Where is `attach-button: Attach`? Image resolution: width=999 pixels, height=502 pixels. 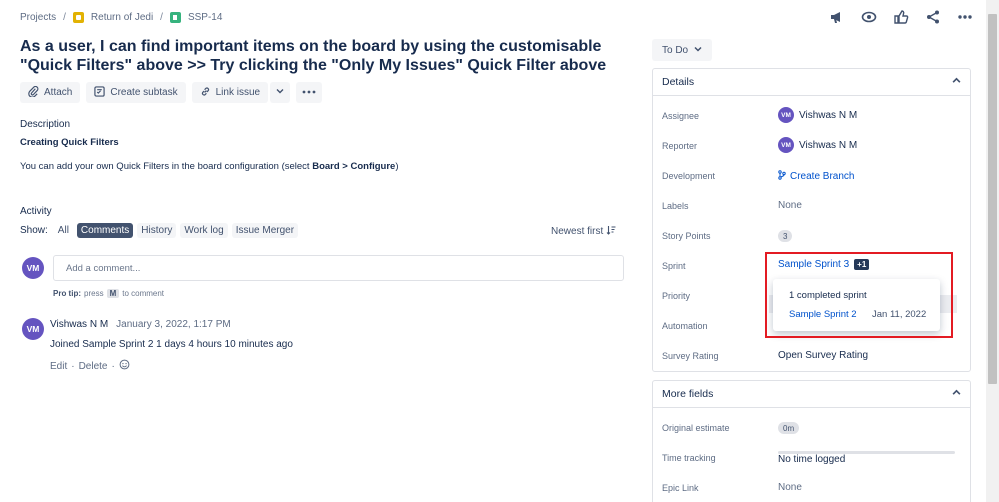 attach-button: Attach is located at coordinates (50, 92).